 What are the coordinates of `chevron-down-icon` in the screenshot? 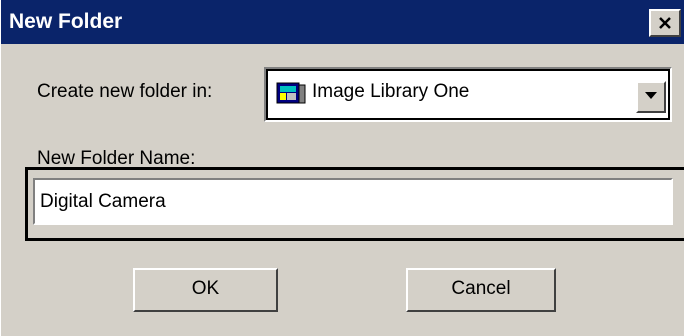 It's located at (651, 95).